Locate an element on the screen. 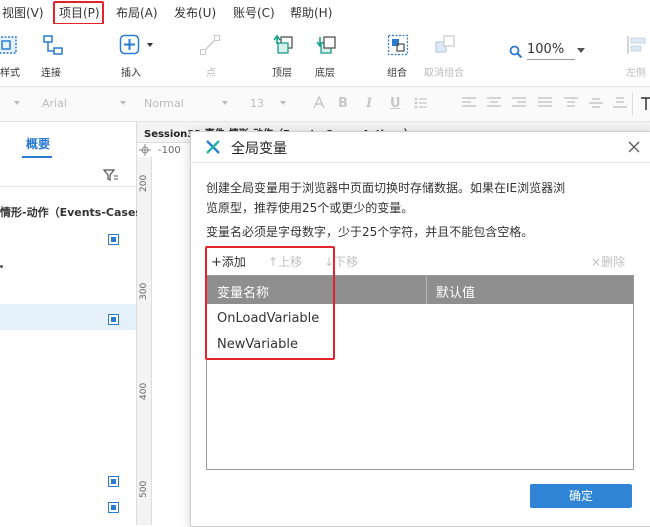 This screenshot has height=527, width=650. style-dropdown-caret is located at coordinates (17, 103).